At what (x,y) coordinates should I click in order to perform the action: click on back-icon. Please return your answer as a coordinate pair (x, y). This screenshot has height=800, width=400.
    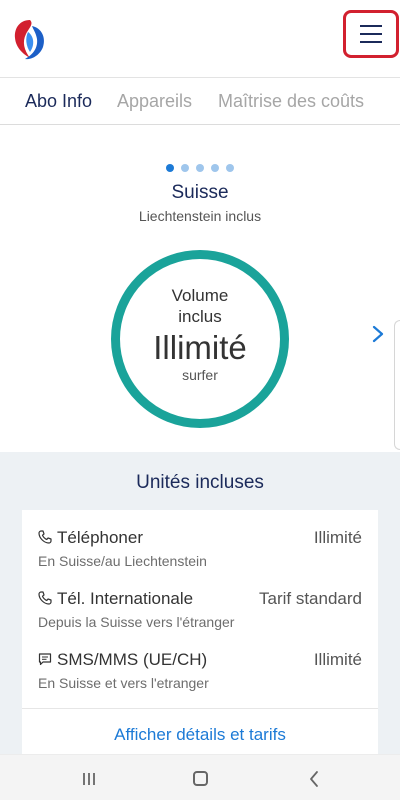
    Looking at the image, I should click on (314, 779).